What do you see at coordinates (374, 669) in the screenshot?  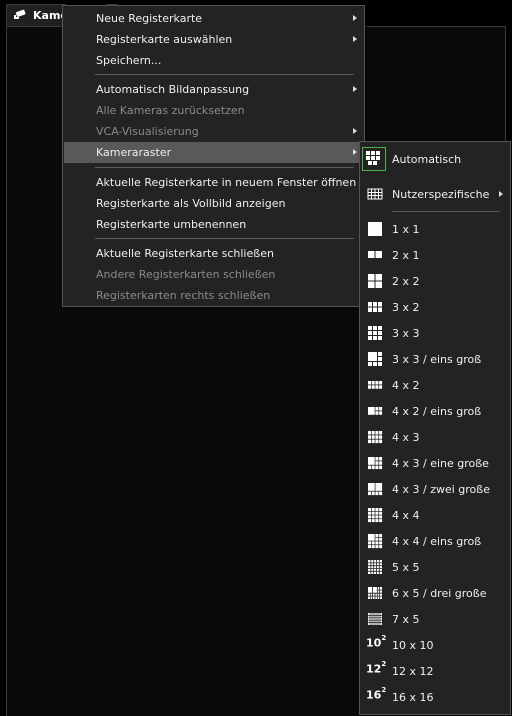 I see `icon-base: 12` at bounding box center [374, 669].